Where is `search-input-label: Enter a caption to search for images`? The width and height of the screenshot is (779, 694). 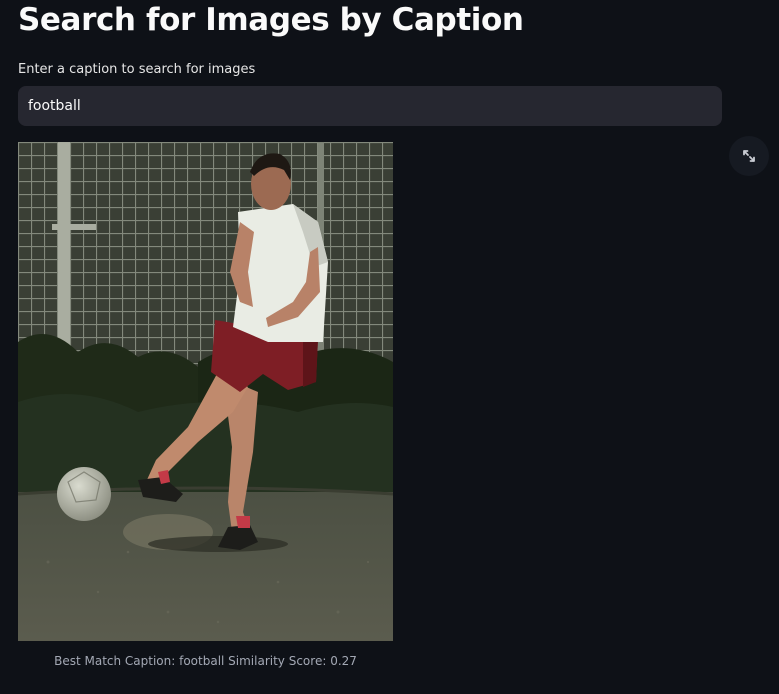 search-input-label: Enter a caption to search for images is located at coordinates (137, 69).